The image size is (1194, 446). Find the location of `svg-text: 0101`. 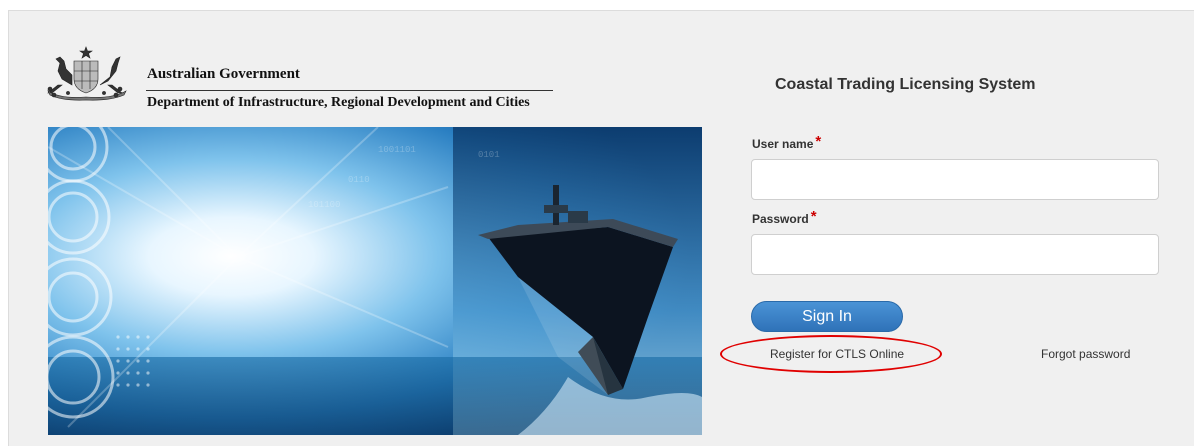

svg-text: 0101 is located at coordinates (489, 155).